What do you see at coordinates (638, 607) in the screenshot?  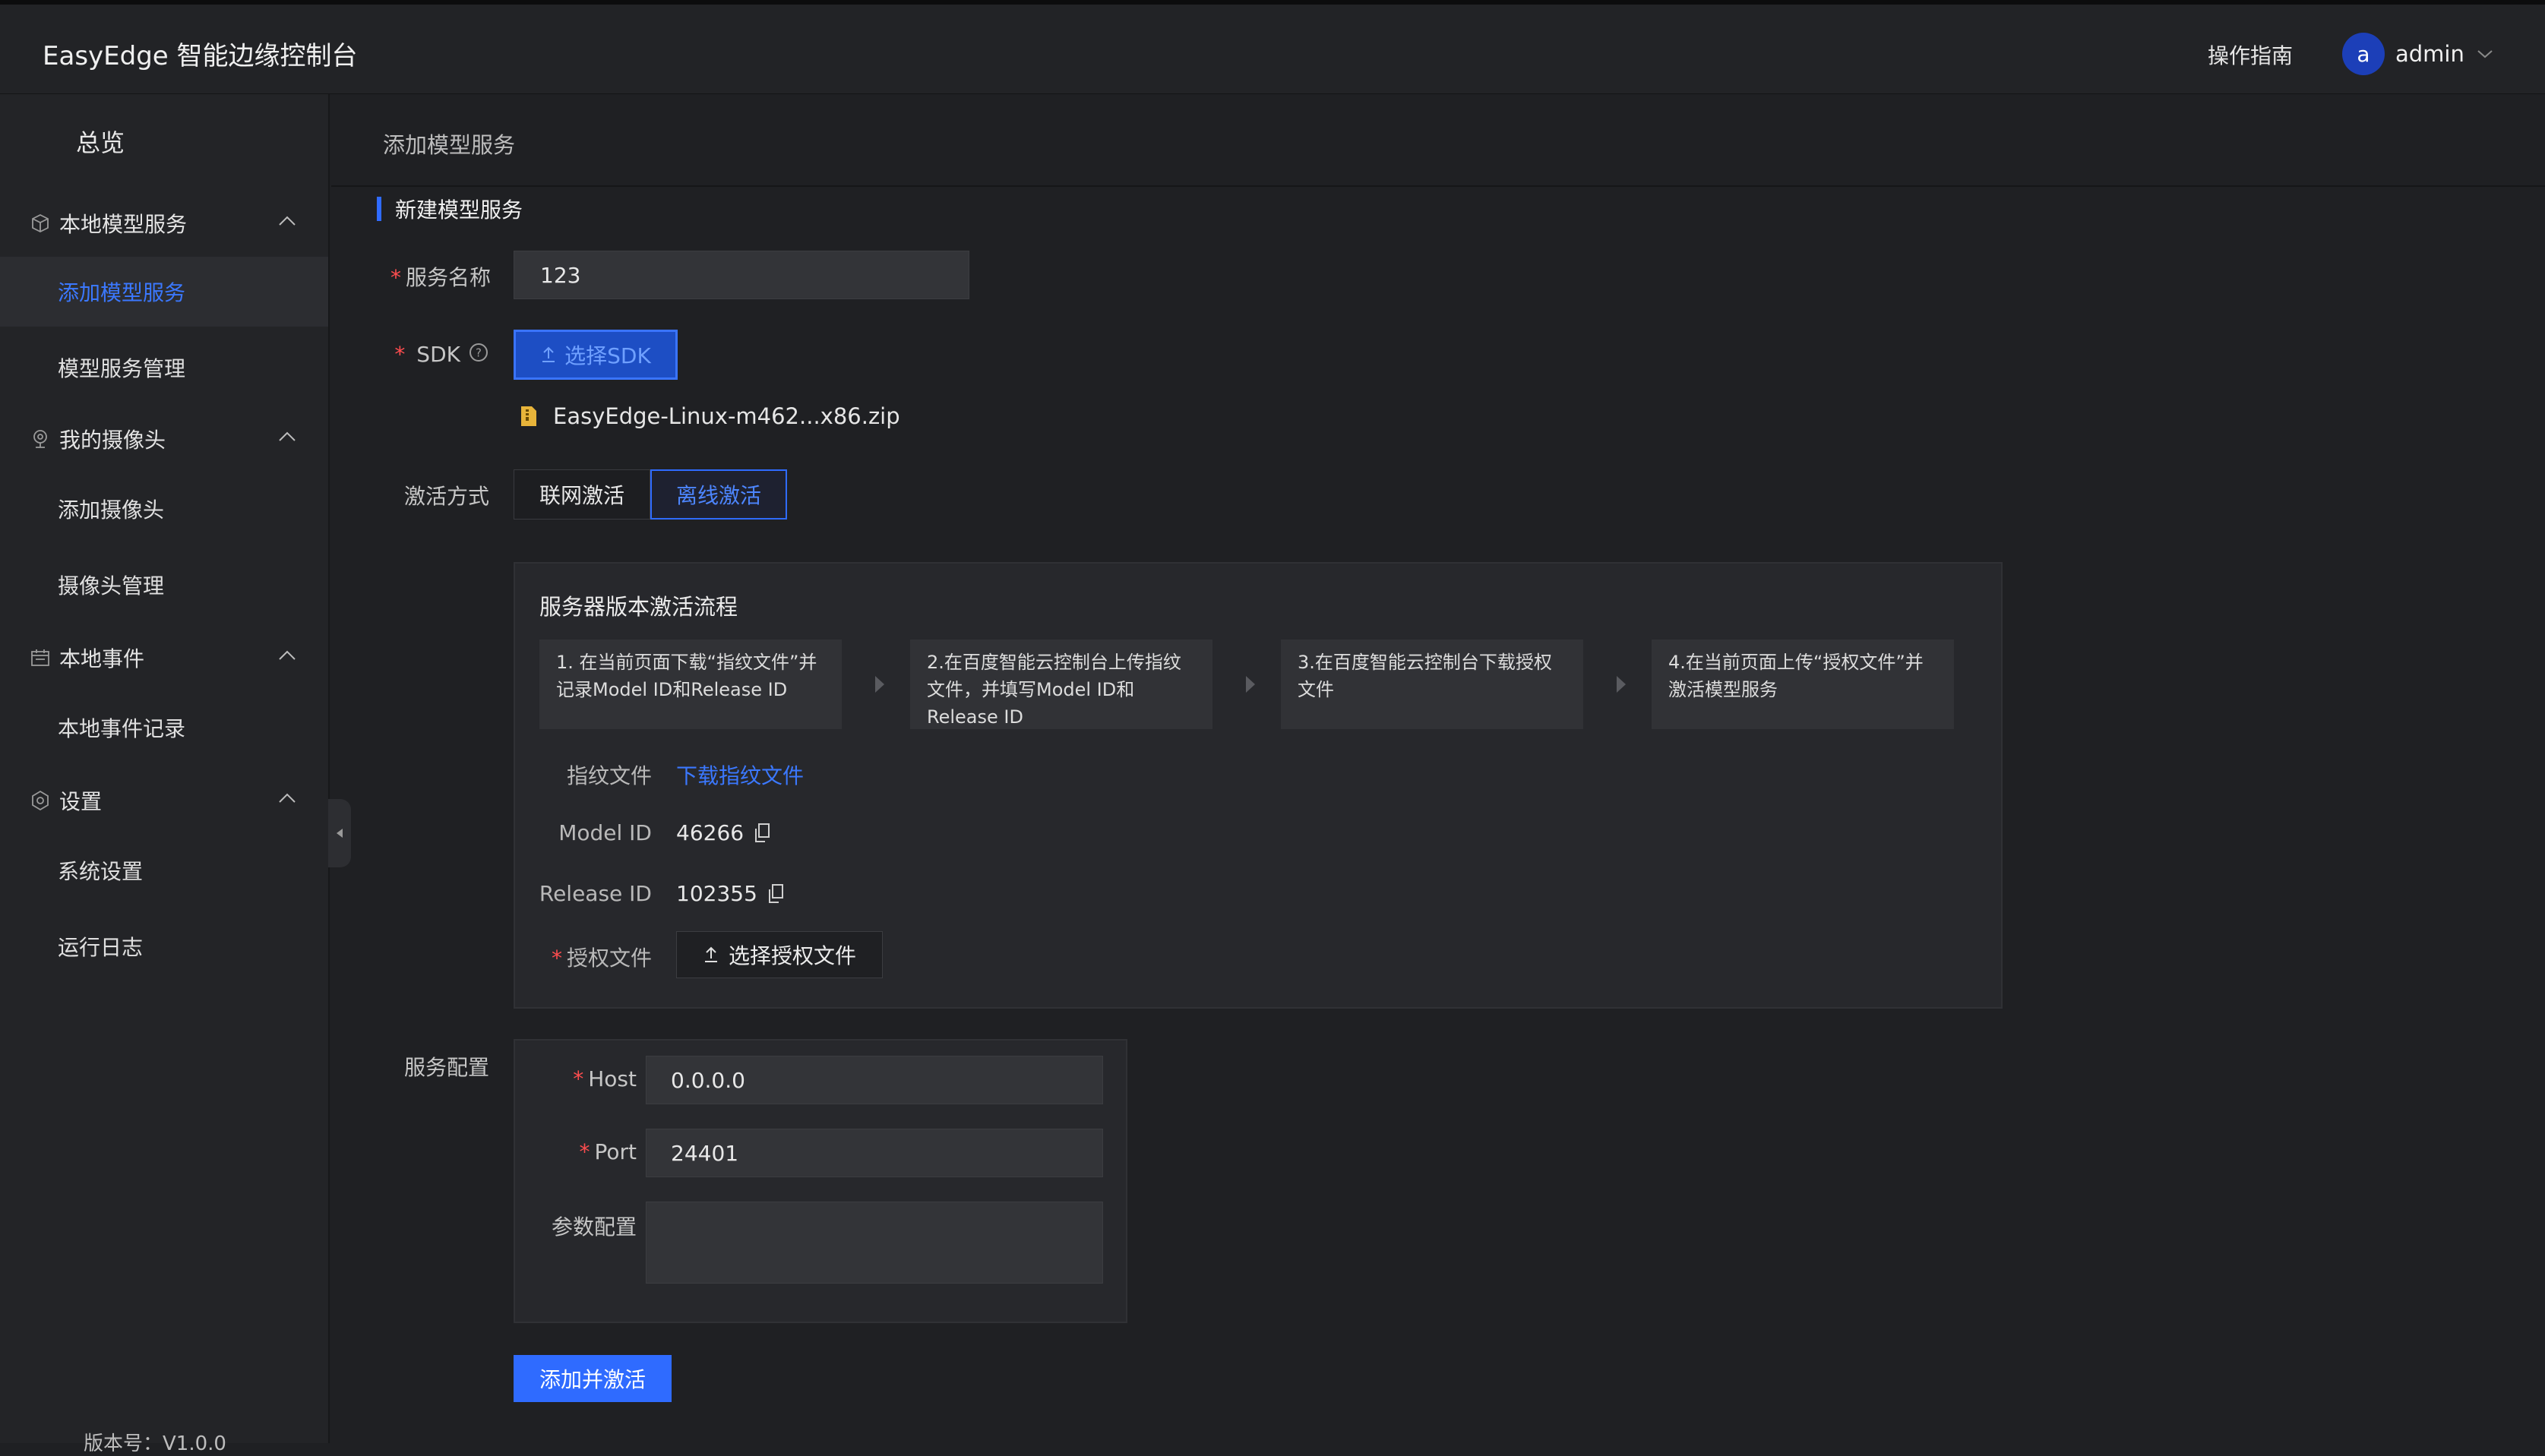 I see `activation-flow-title: 服务器版本激活流程` at bounding box center [638, 607].